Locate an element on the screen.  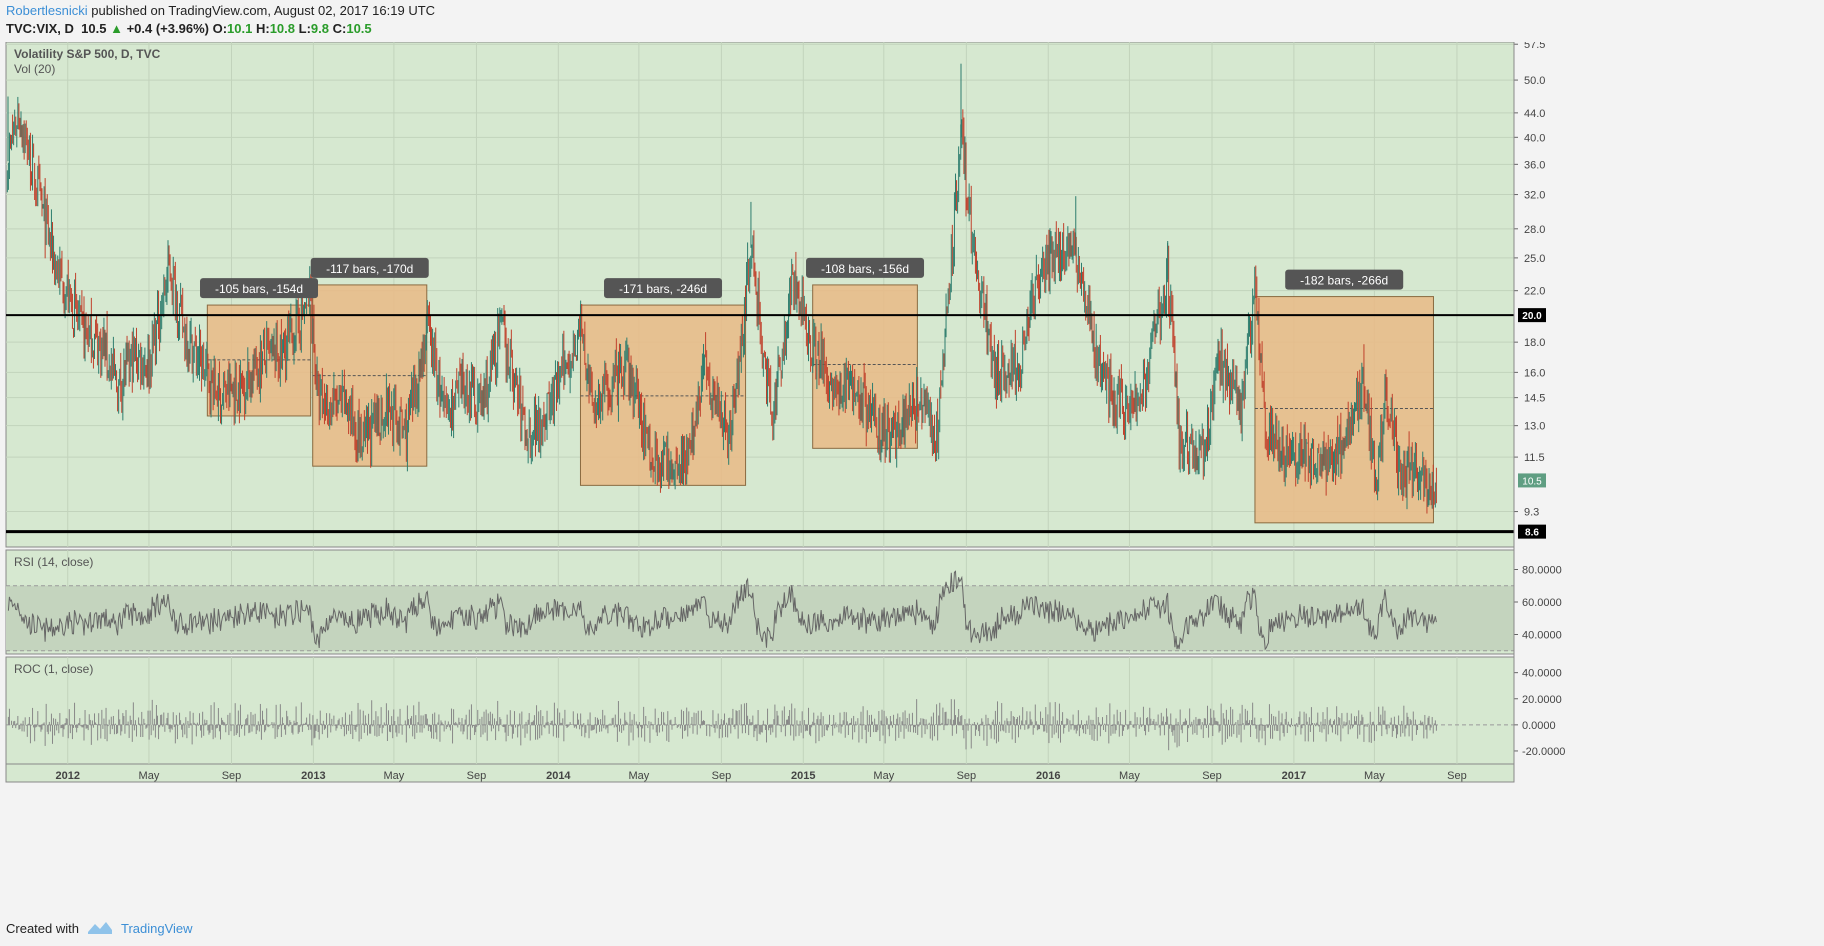
y-tick-label: 14.5 is located at coordinates (1534, 399).